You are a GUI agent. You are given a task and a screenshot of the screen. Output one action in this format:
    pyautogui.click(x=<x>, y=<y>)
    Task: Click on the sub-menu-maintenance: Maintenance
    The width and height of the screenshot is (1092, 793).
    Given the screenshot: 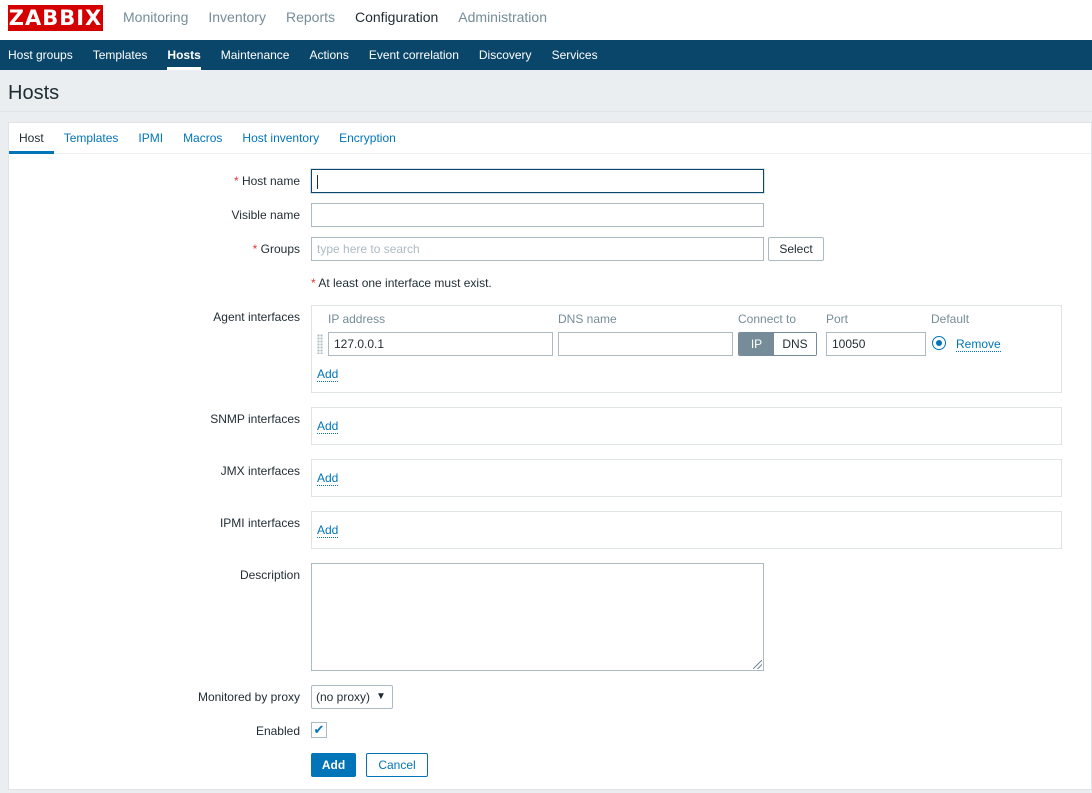 What is the action you would take?
    pyautogui.click(x=255, y=55)
    